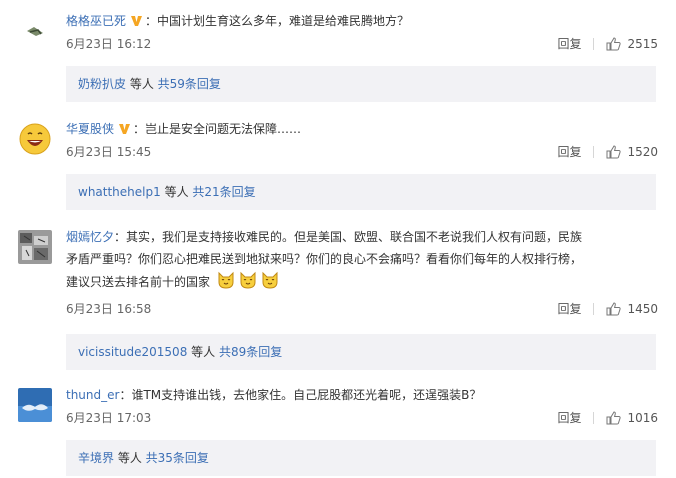  What do you see at coordinates (109, 44) in the screenshot?
I see `comment-time: 6月23日 16:12` at bounding box center [109, 44].